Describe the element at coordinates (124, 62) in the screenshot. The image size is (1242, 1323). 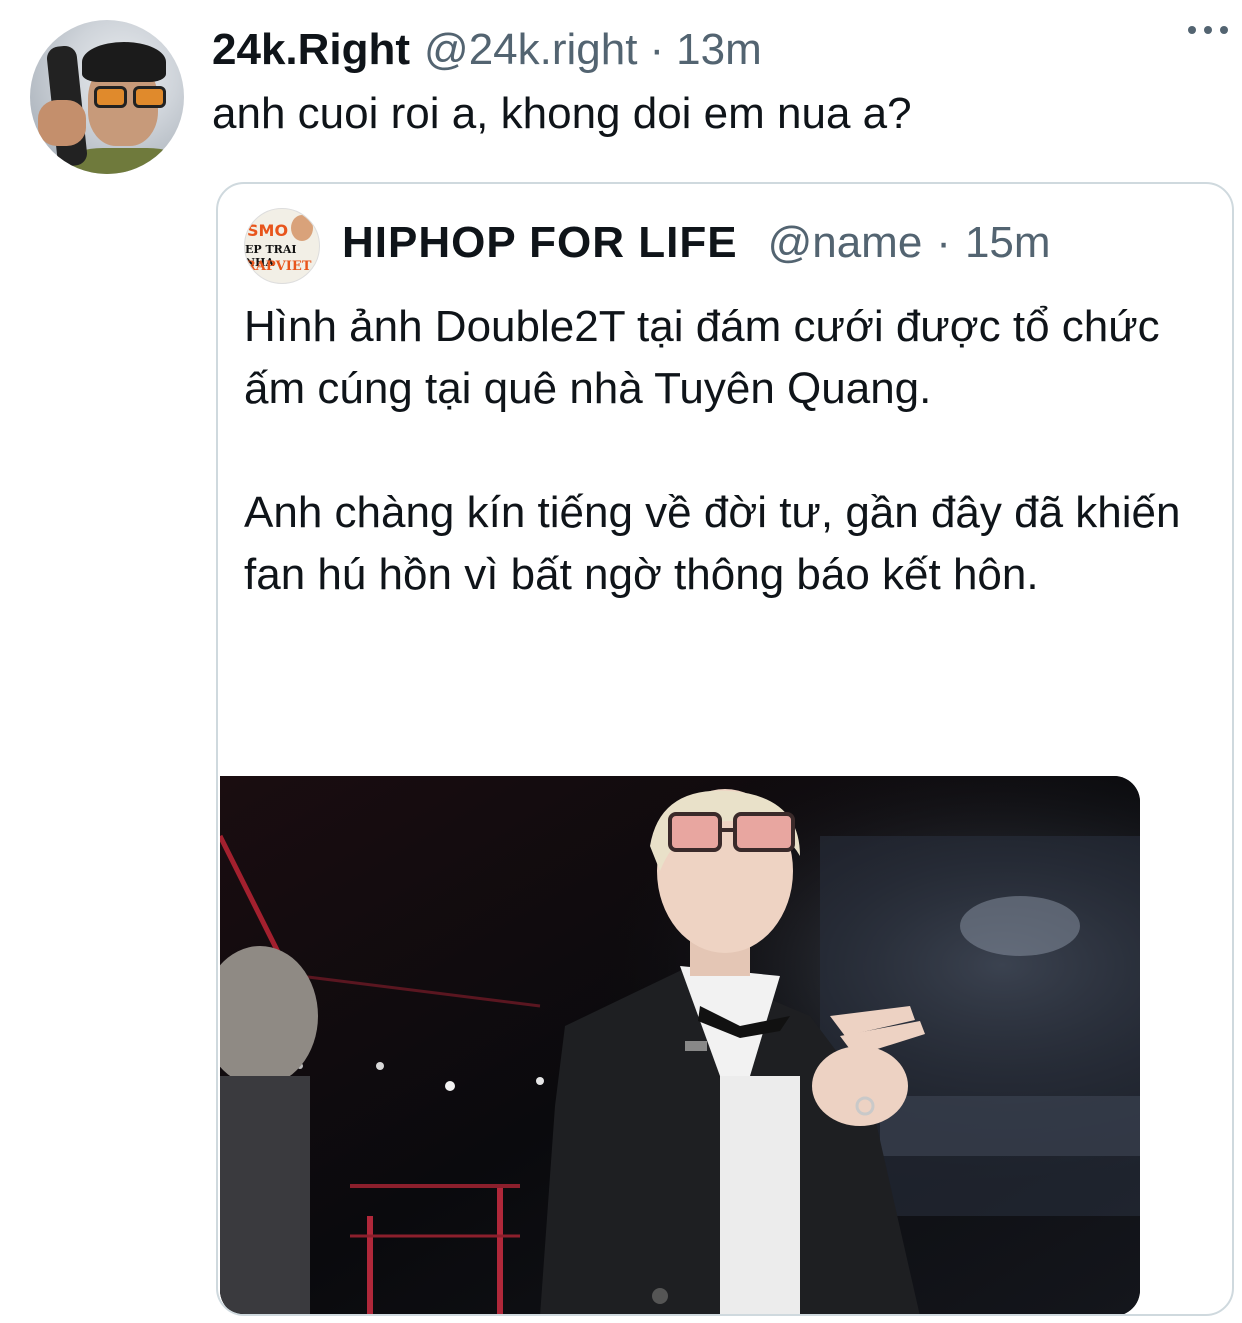
I see `avatar-hair` at that location.